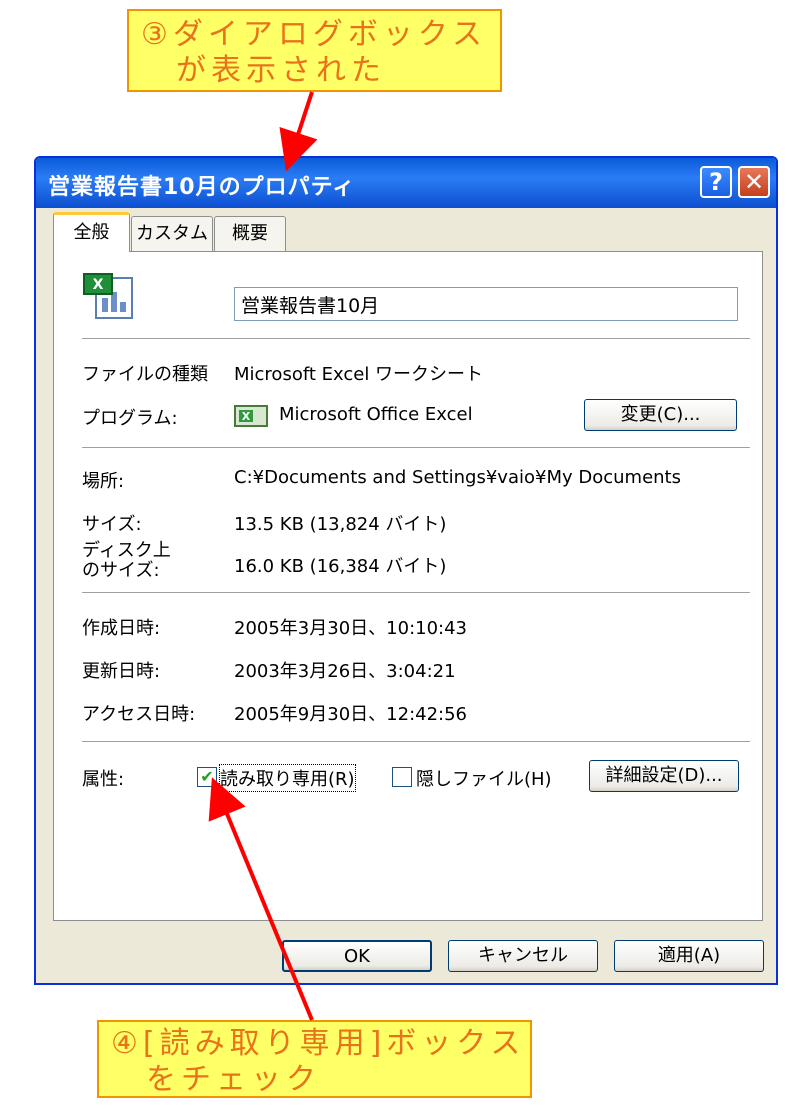  What do you see at coordinates (145, 374) in the screenshot?
I see `file-type-label: ファイルの種類` at bounding box center [145, 374].